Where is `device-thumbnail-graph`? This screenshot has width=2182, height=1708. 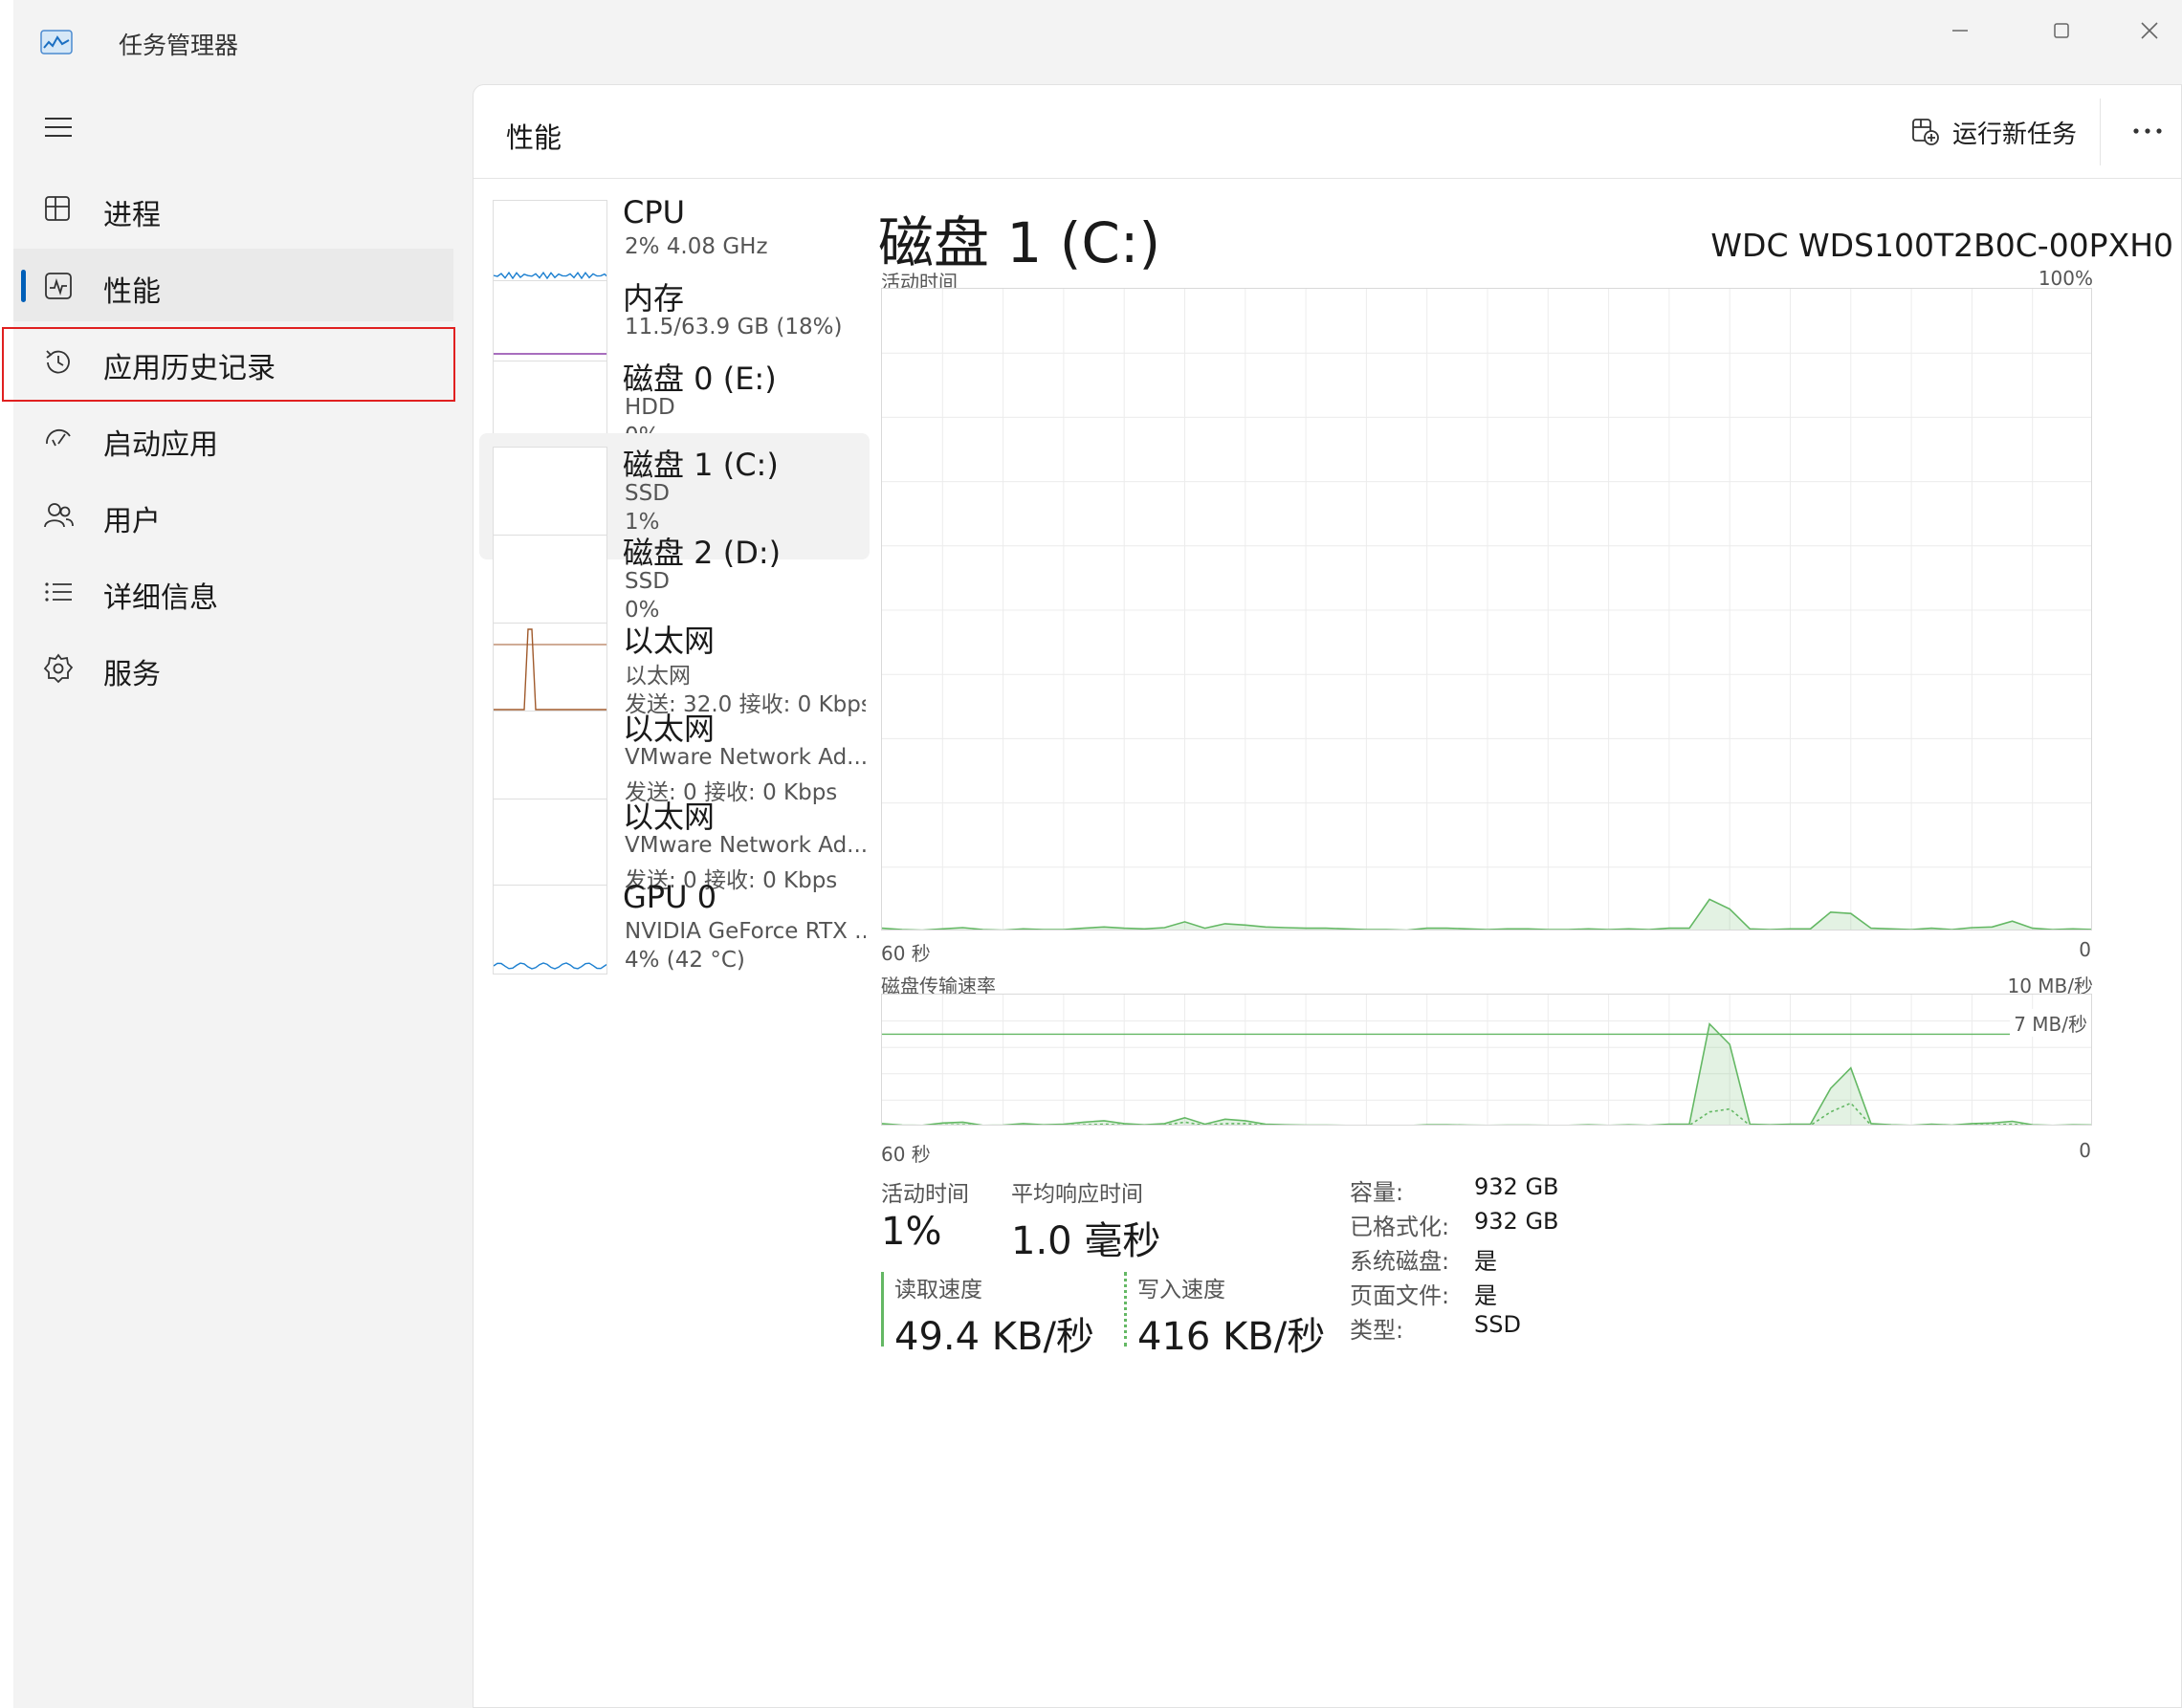
device-thumbnail-graph is located at coordinates (550, 929).